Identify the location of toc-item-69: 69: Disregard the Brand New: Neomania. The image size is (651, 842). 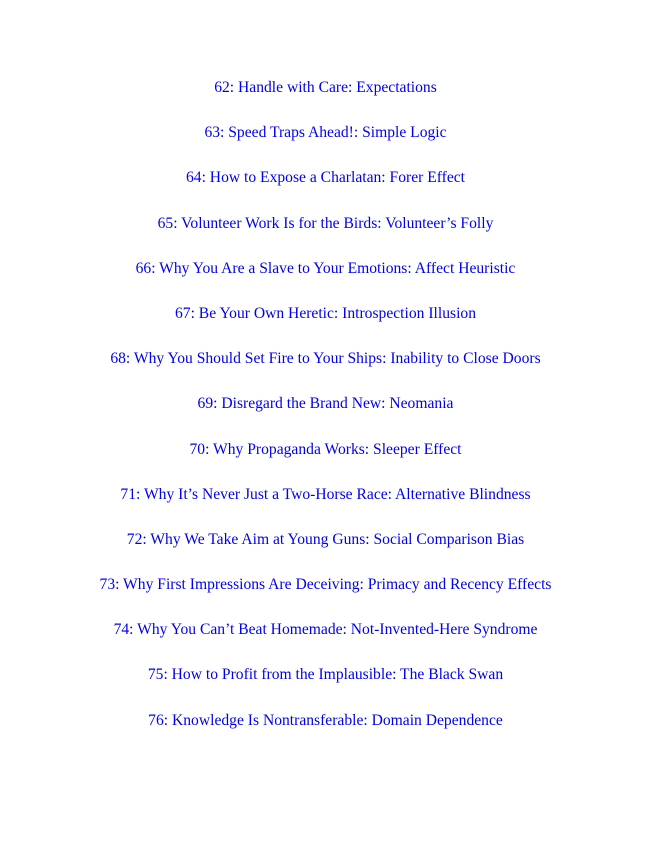
(325, 415).